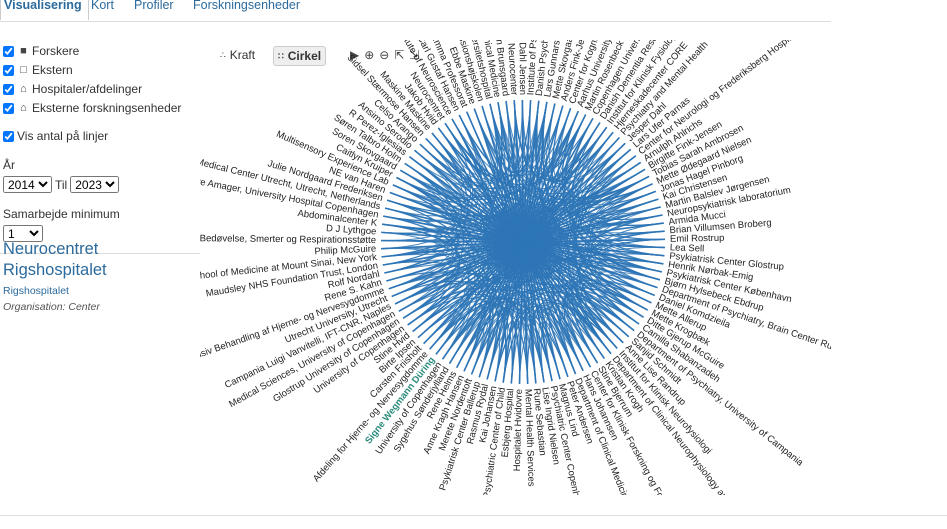 Image resolution: width=947 pixels, height=529 pixels. I want to click on org-type: Organisation: Center, so click(51, 307).